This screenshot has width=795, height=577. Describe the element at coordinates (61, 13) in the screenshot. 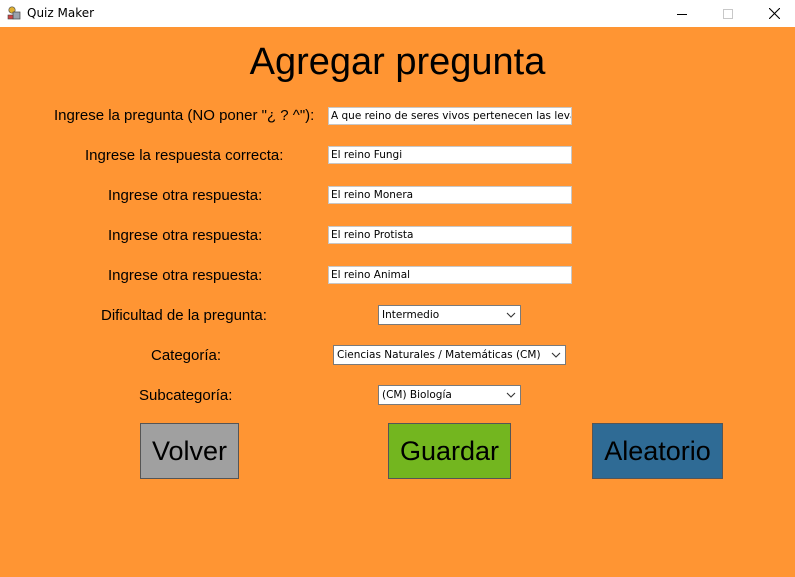

I see `window-title: Quiz Maker` at that location.